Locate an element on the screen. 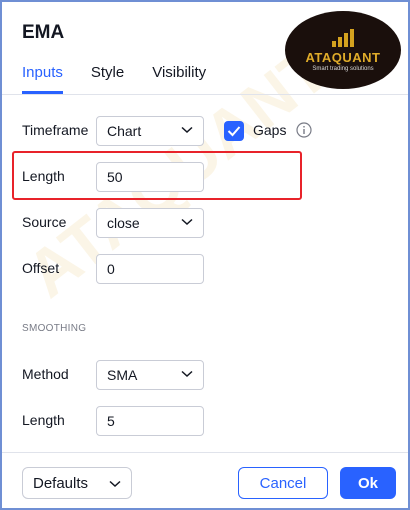  timeframe-select: Chart is located at coordinates (150, 131).